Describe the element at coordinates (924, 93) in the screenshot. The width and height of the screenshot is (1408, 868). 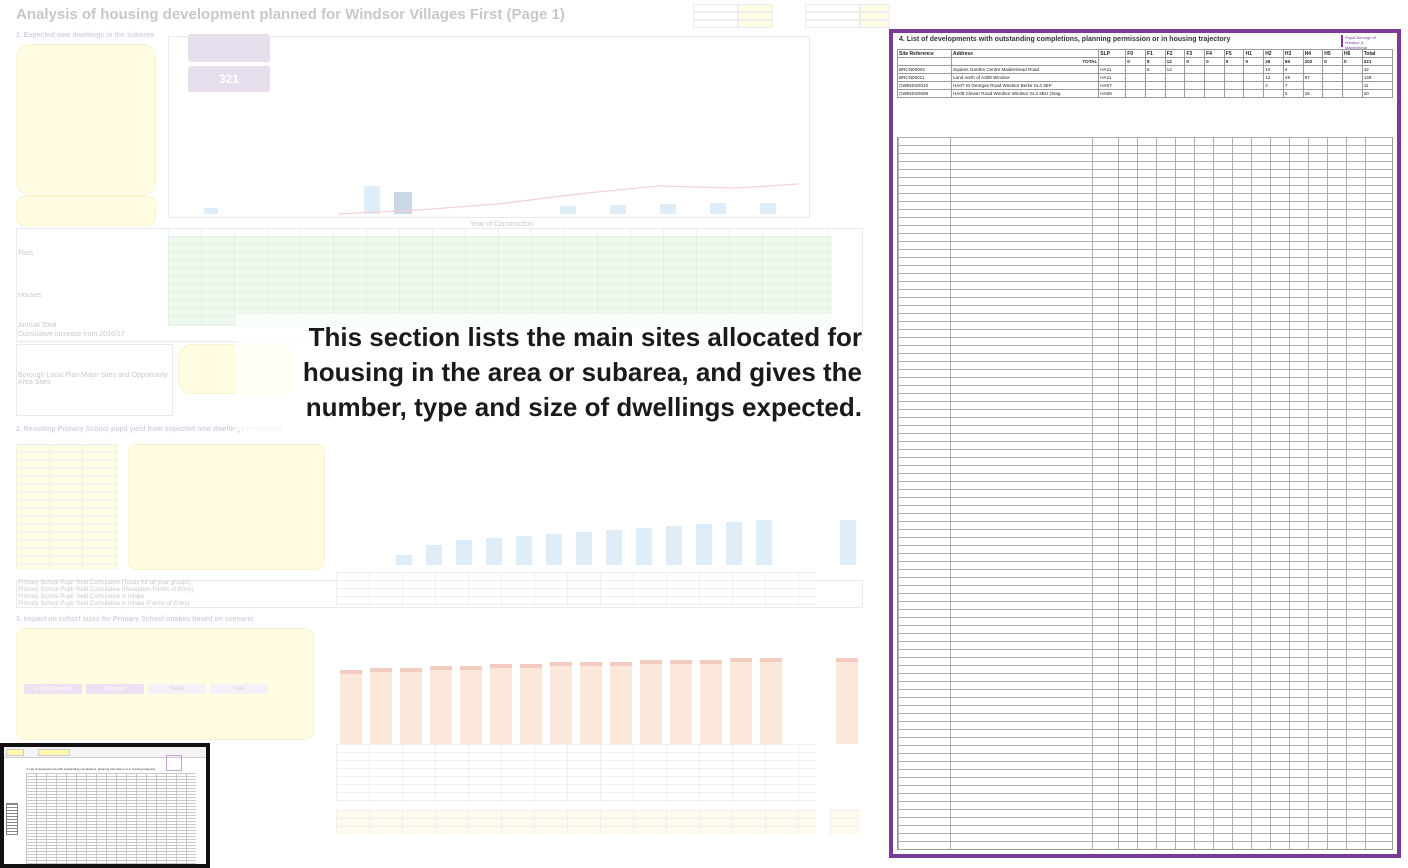
I see `site-ref-cell: OWINDS0008` at that location.